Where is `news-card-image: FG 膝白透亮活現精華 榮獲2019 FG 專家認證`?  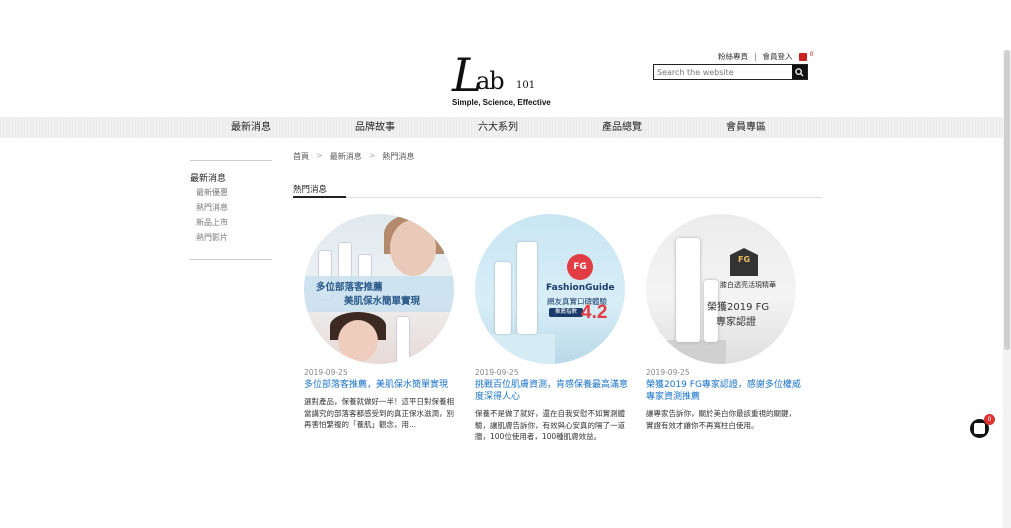
news-card-image: FG 膝白透亮活現精華 榮獲2019 FG 專家認證 is located at coordinates (721, 289).